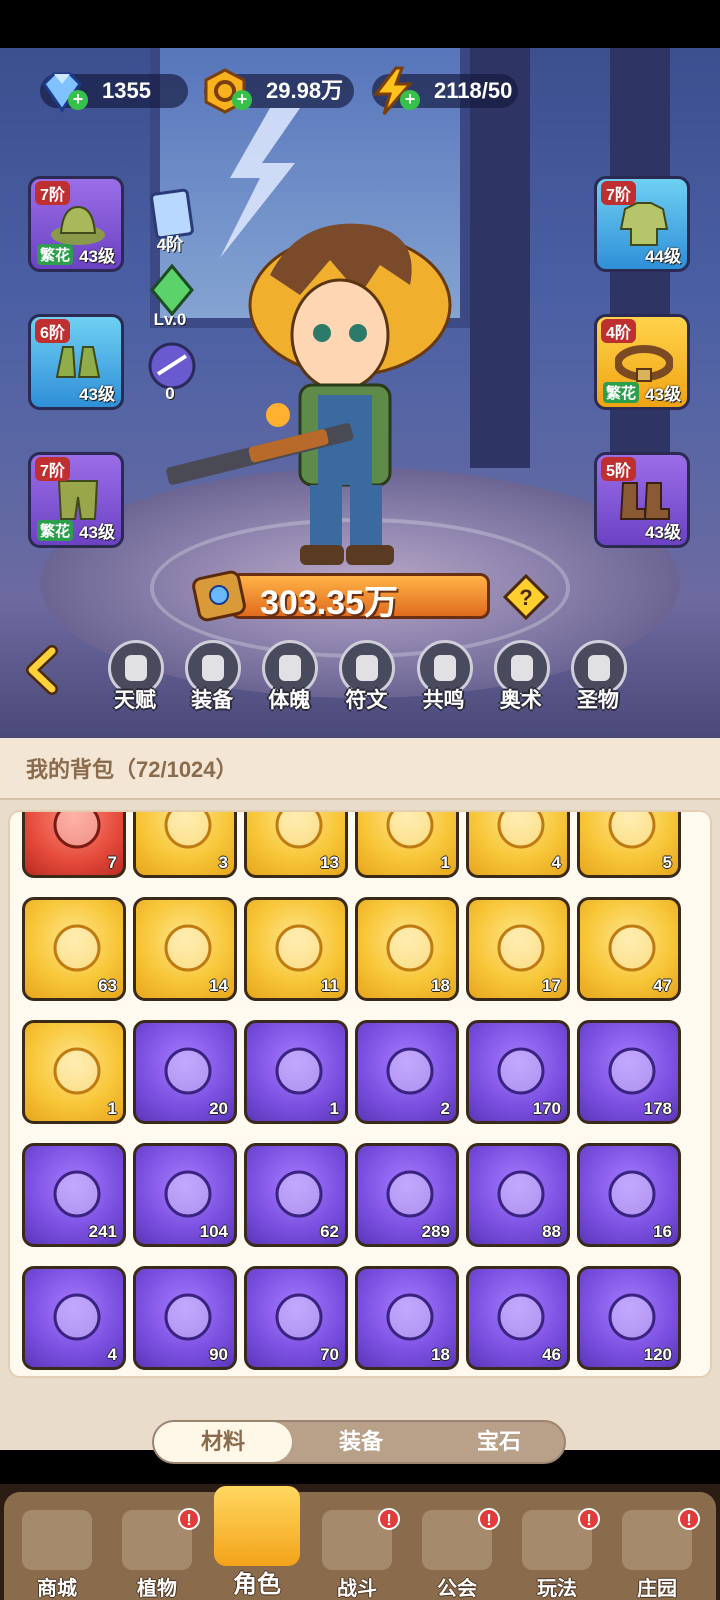 The width and height of the screenshot is (720, 1600). I want to click on equip-slot-boots: 5阶 43级, so click(642, 500).